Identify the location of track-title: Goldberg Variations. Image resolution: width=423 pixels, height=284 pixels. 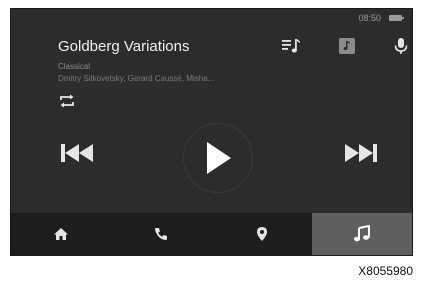
(124, 46).